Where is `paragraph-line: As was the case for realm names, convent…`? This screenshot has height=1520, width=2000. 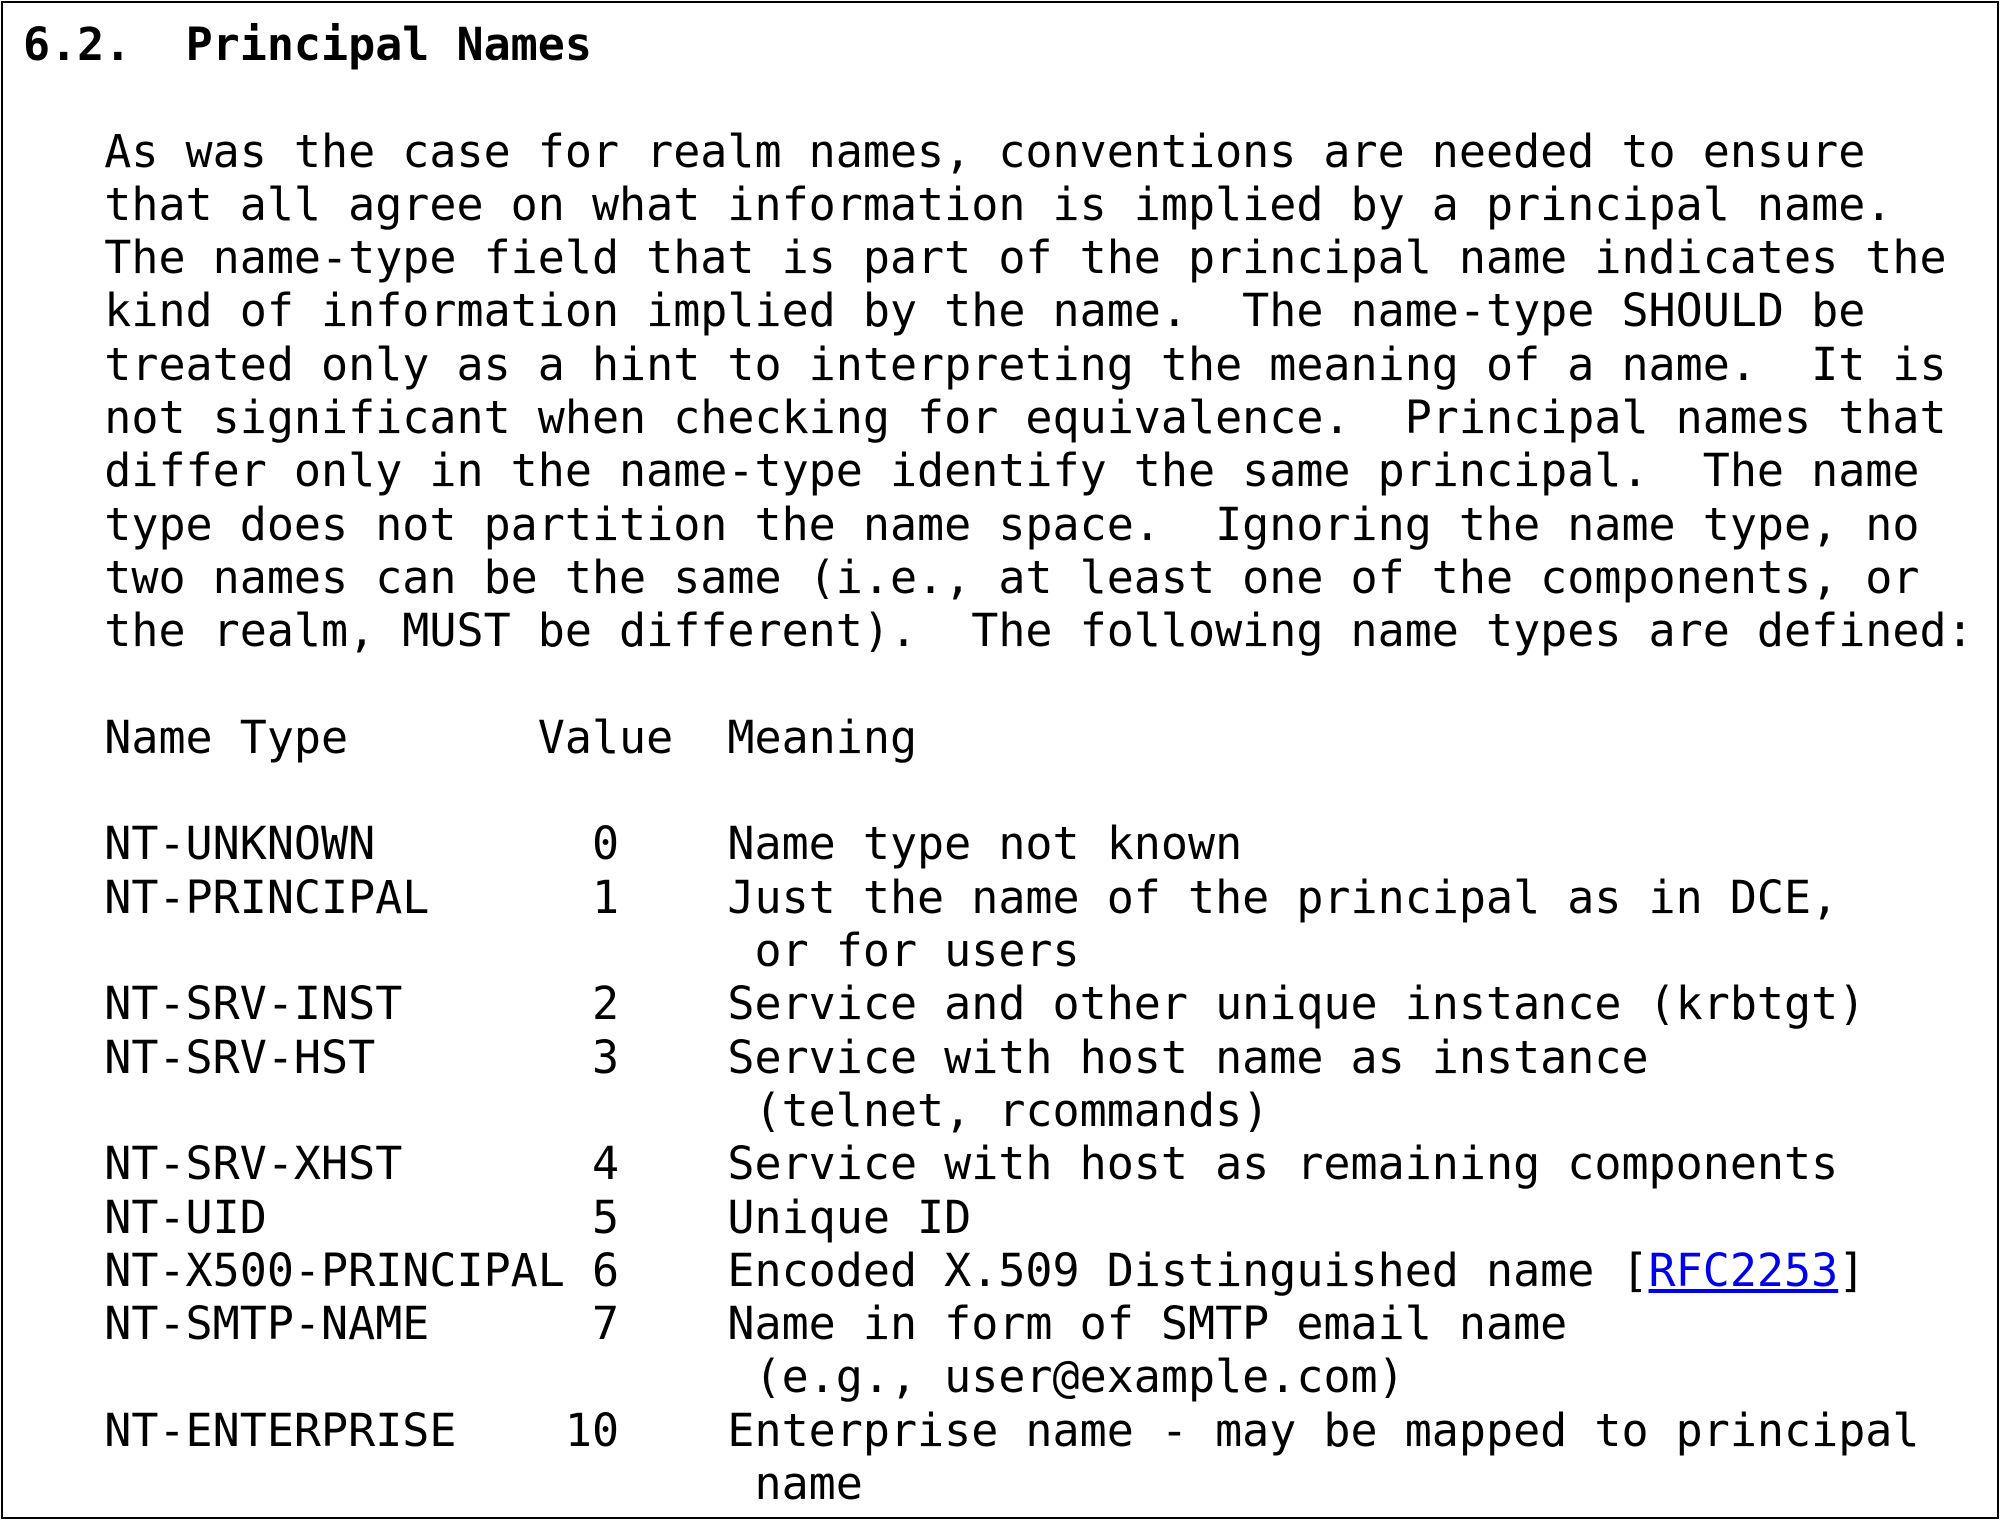
paragraph-line: As was the case for realm names, convent… is located at coordinates (985, 151).